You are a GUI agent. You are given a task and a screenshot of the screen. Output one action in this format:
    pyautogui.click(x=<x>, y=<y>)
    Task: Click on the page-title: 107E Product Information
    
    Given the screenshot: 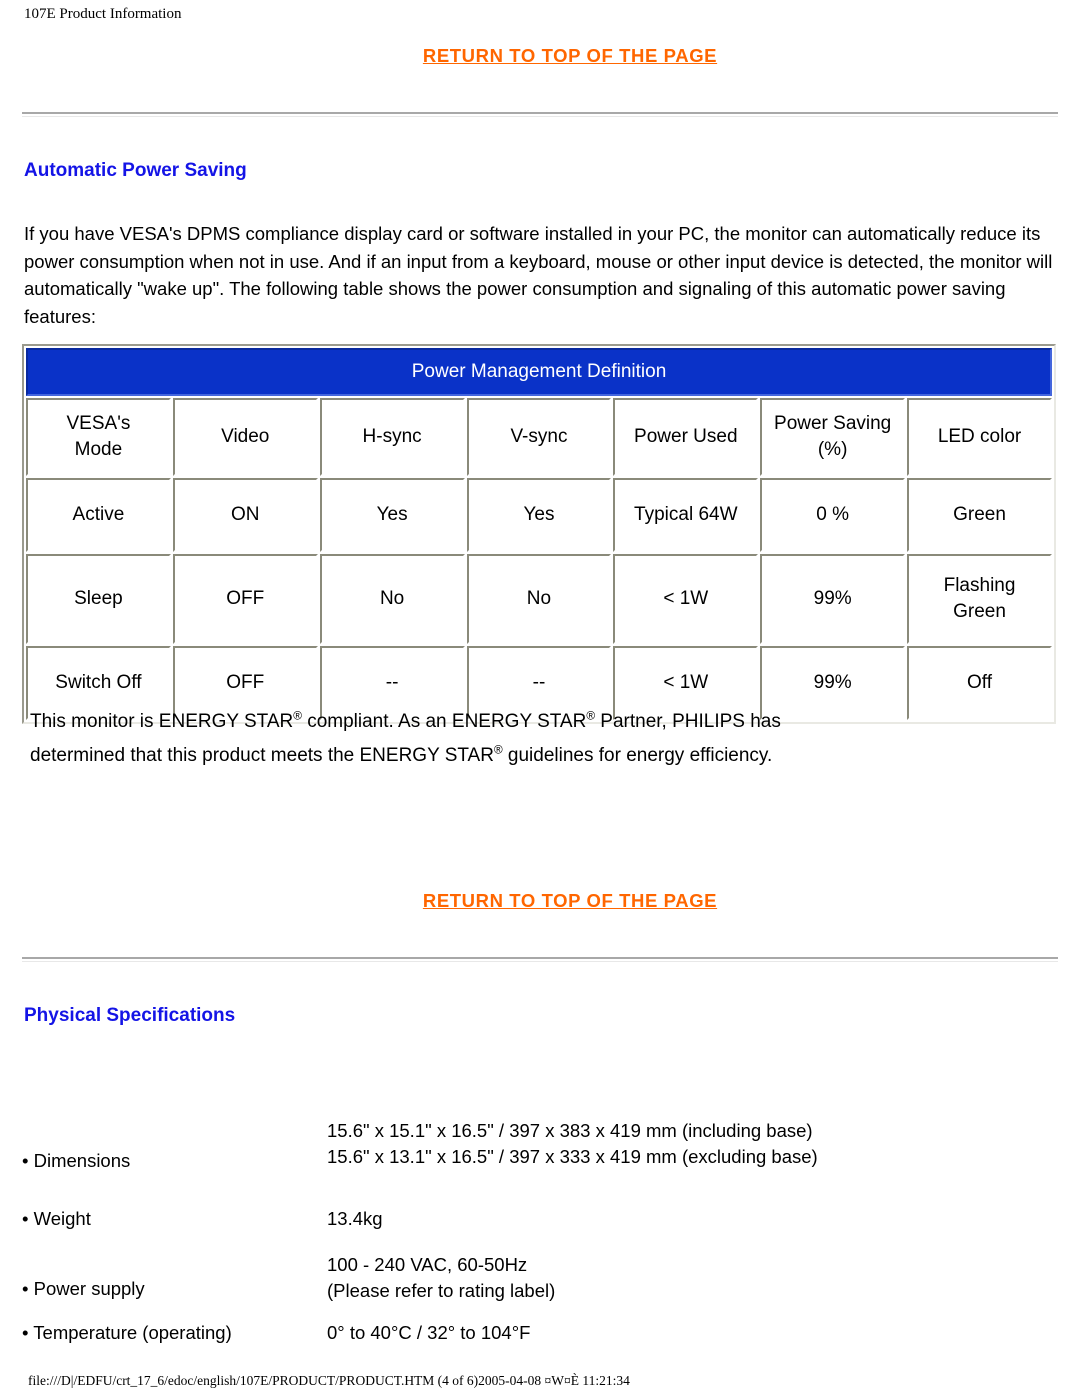 What is the action you would take?
    pyautogui.click(x=103, y=14)
    